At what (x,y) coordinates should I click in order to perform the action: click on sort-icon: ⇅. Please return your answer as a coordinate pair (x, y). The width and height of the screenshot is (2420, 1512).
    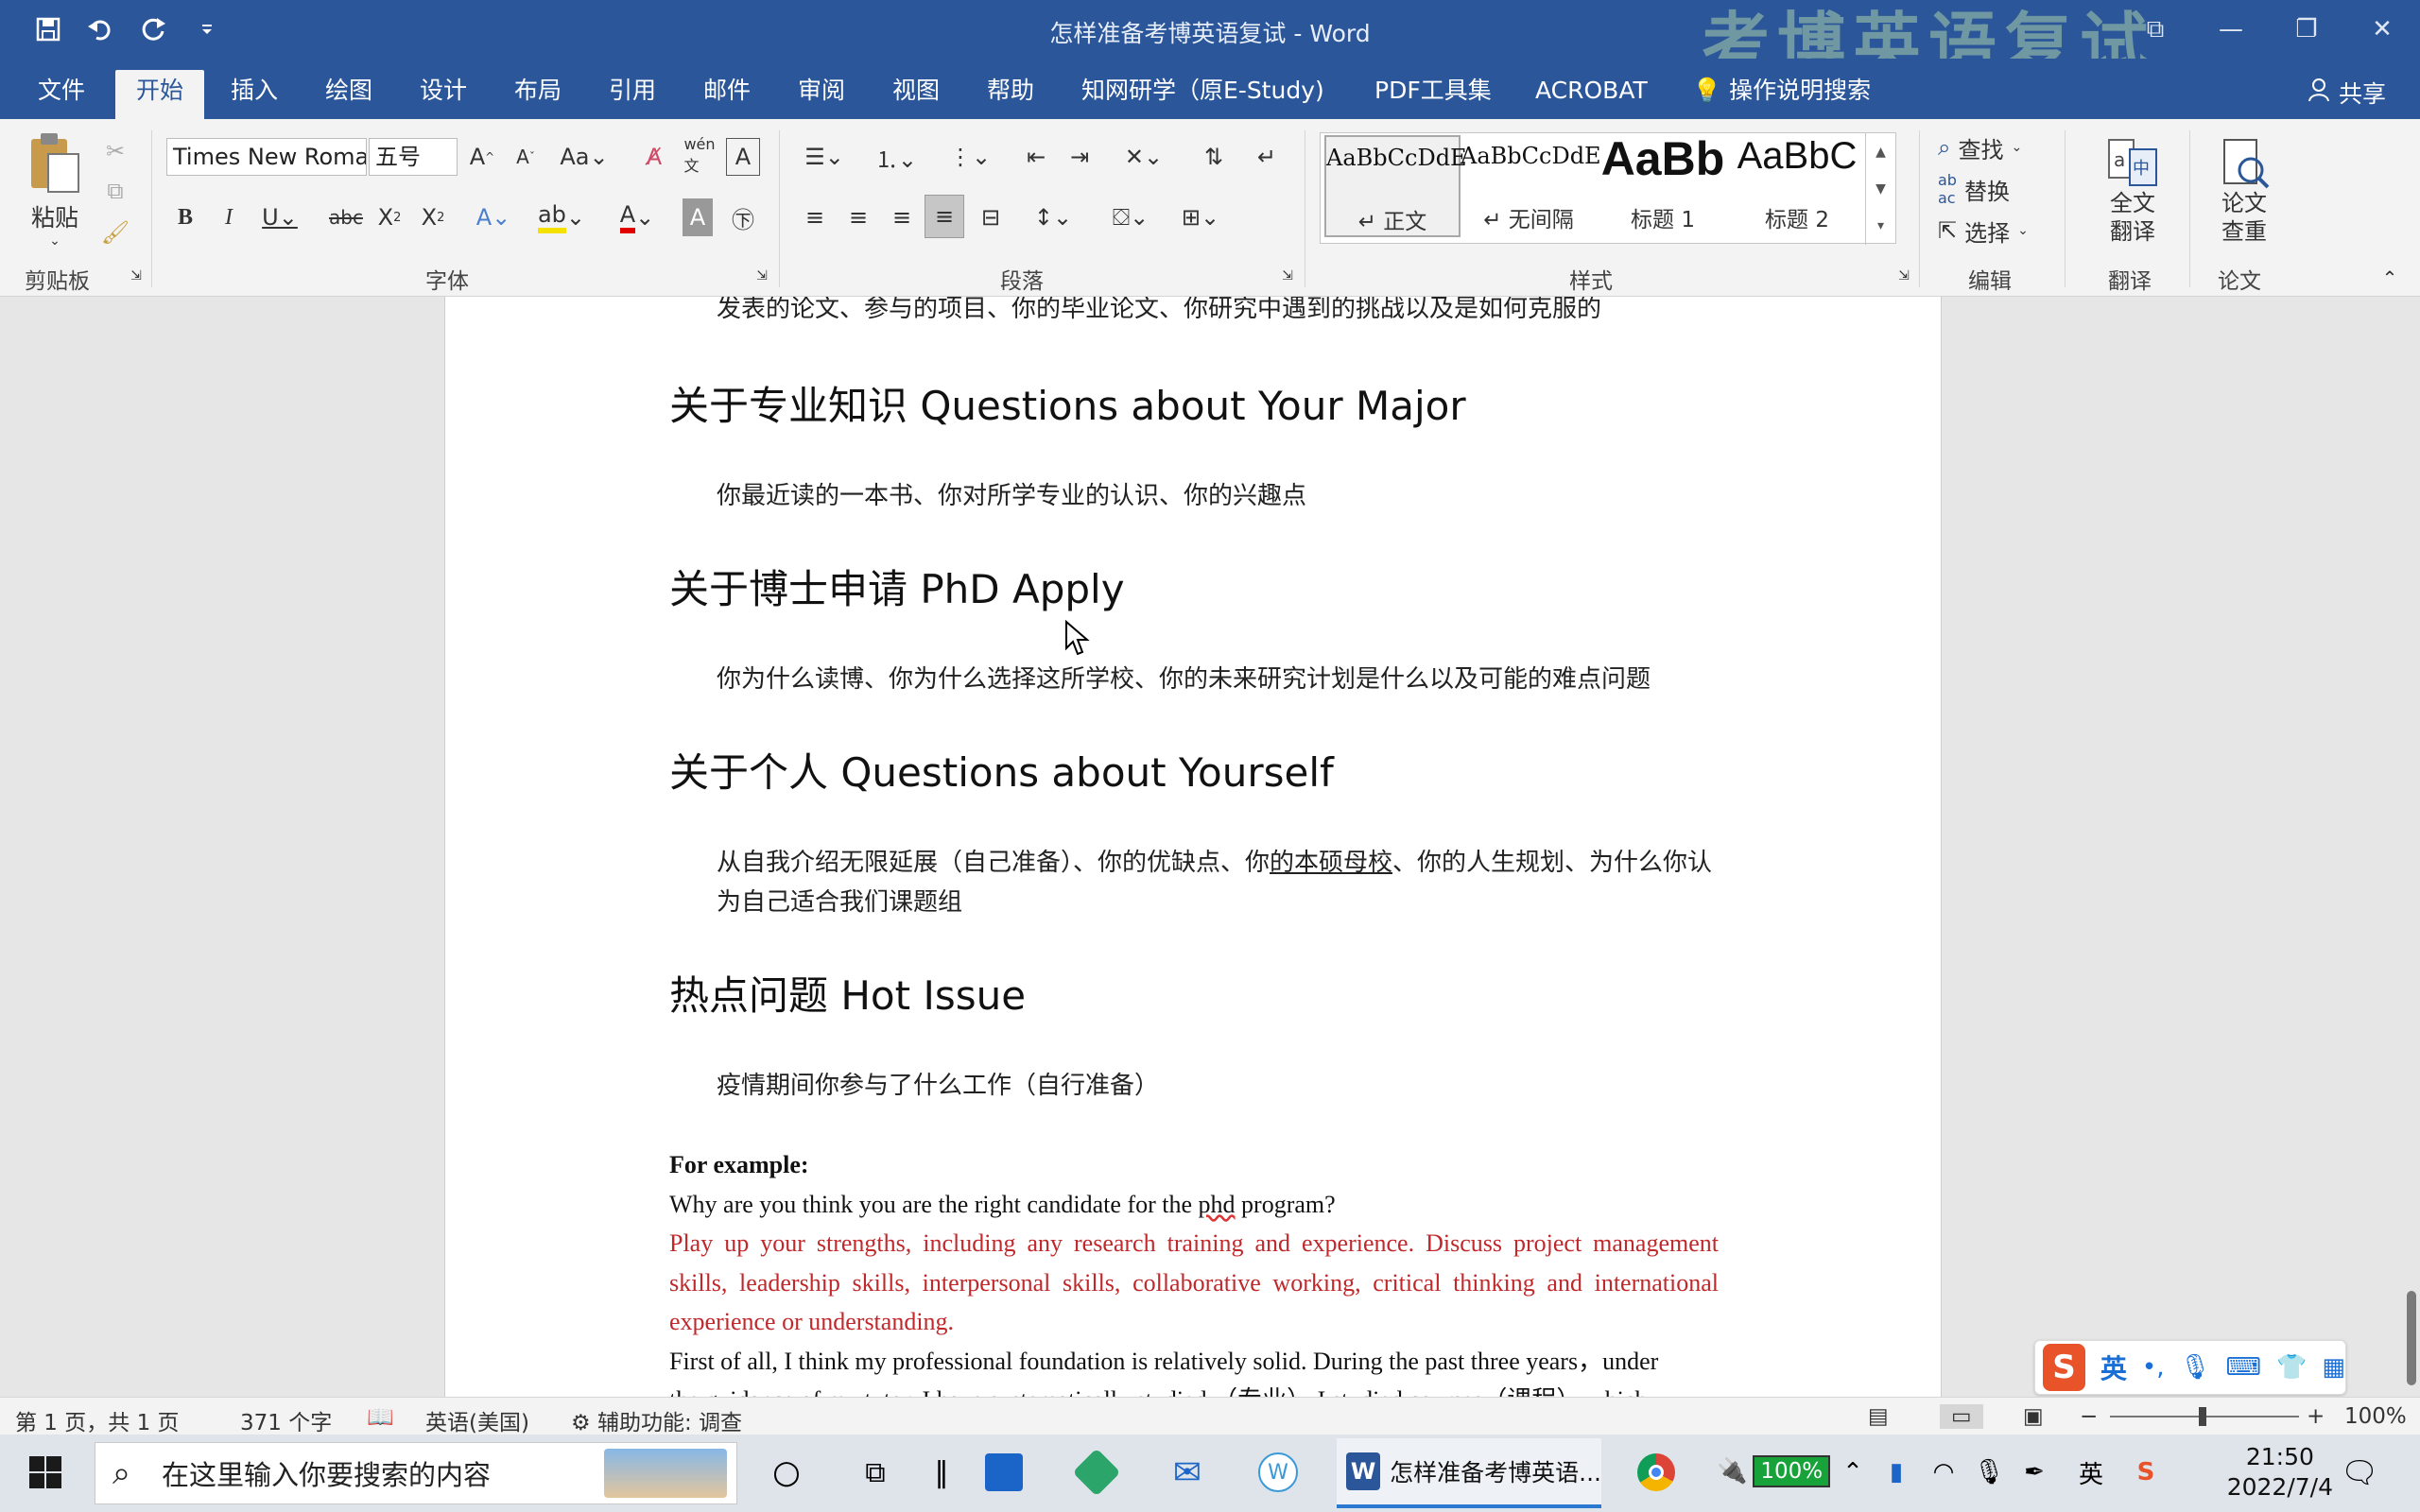
    Looking at the image, I should click on (1214, 157).